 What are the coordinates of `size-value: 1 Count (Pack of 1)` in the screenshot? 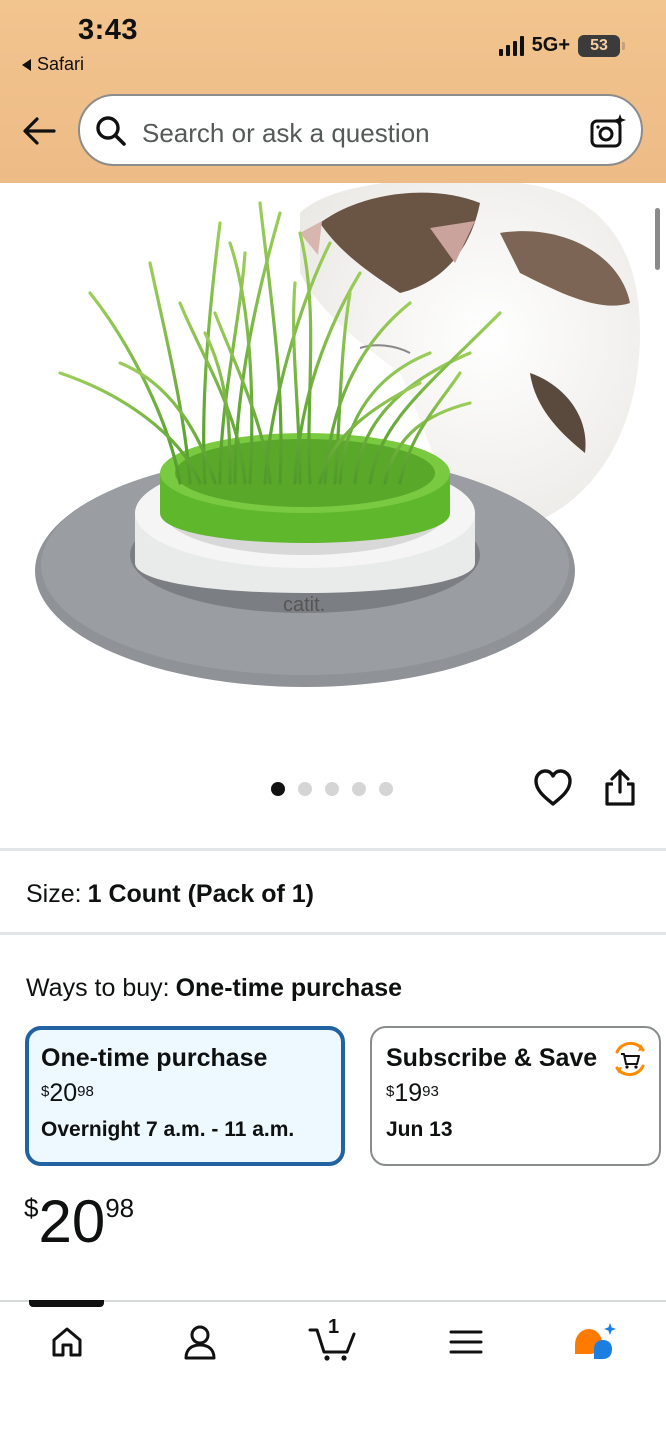 It's located at (201, 894).